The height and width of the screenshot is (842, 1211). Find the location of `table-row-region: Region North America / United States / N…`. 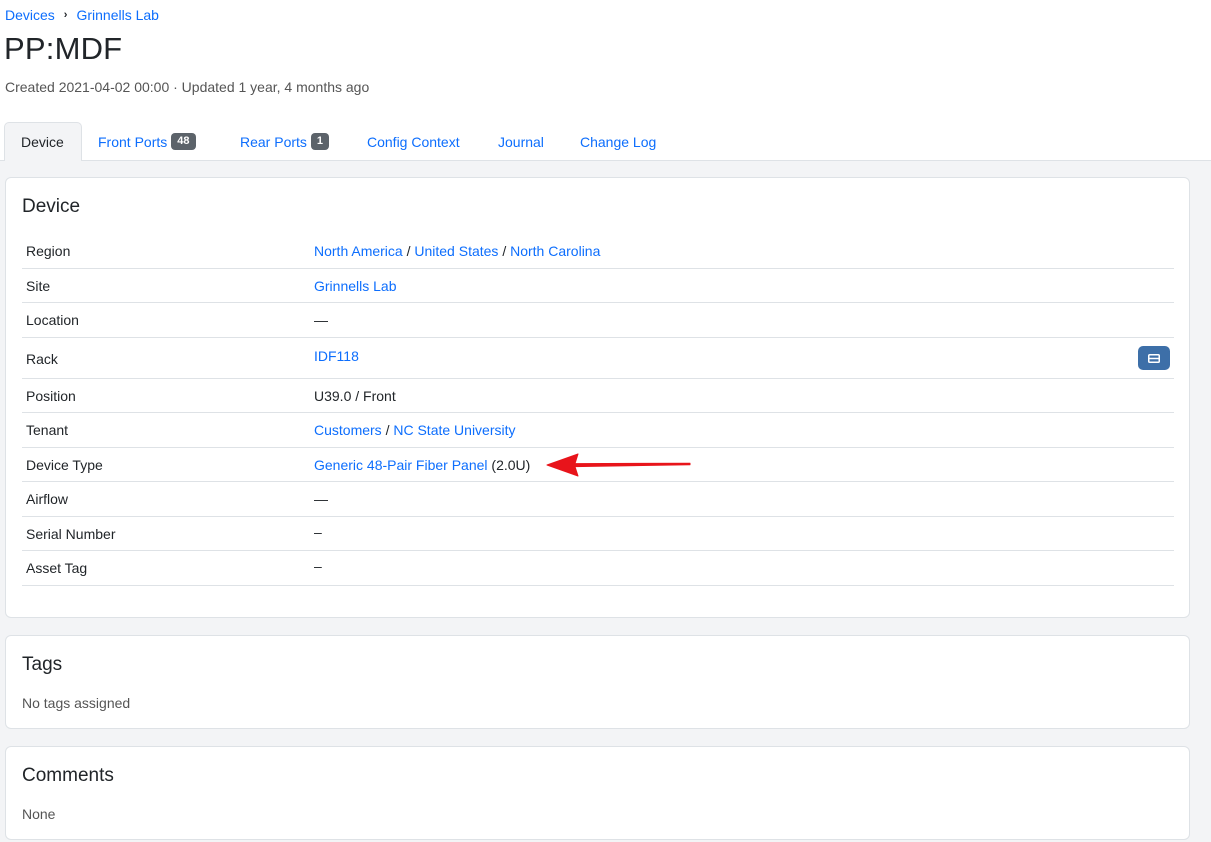

table-row-region: Region North America / United States / N… is located at coordinates (598, 251).